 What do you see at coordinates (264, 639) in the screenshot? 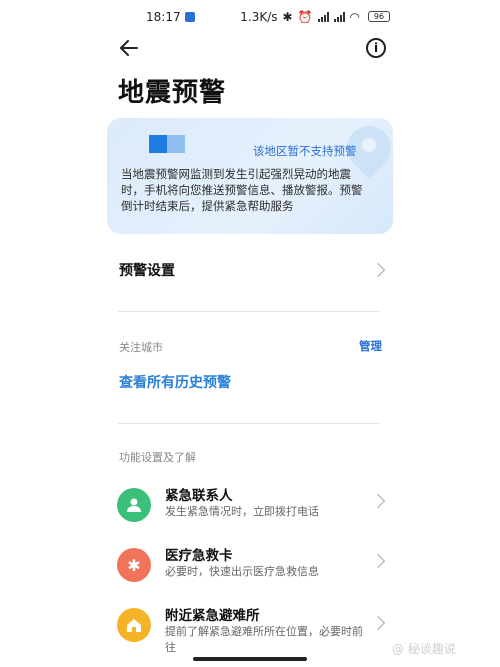
I see `feature-desc: 提前了解紧急避难所所在位置，必要时前往` at bounding box center [264, 639].